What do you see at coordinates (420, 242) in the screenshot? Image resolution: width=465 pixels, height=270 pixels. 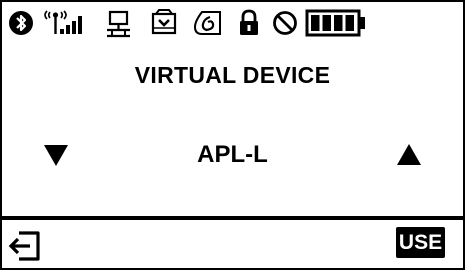 I see `use-button: USE` at bounding box center [420, 242].